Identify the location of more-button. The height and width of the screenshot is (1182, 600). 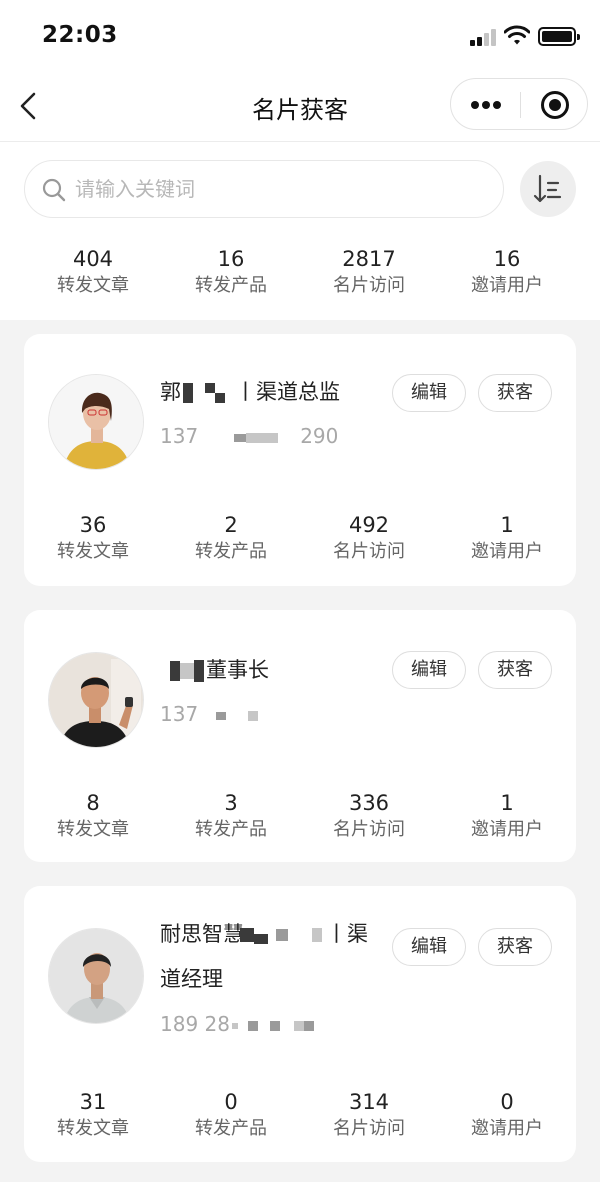
(485, 105).